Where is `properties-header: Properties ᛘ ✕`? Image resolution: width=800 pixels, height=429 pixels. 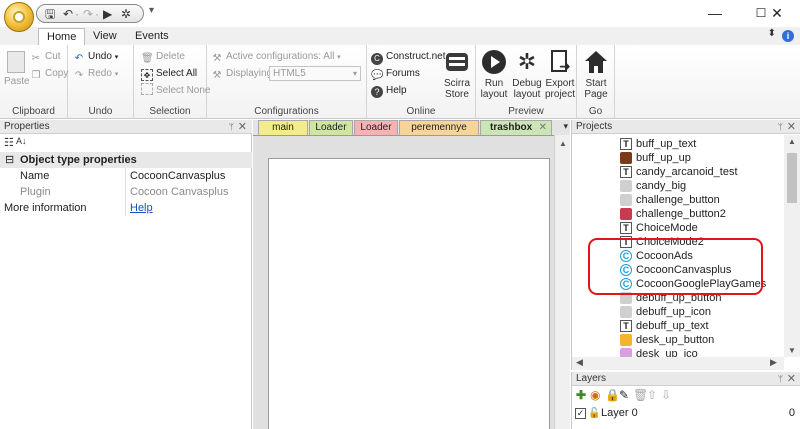
properties-header: Properties ᛘ ✕ is located at coordinates (126, 127).